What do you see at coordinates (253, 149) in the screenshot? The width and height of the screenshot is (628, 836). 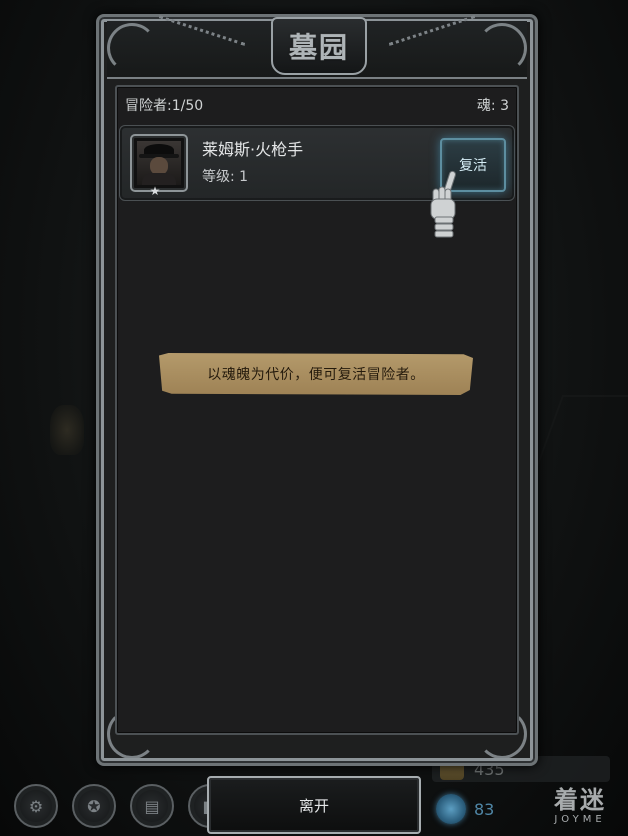 I see `adventurer-name: 莱姆斯·火枪手` at bounding box center [253, 149].